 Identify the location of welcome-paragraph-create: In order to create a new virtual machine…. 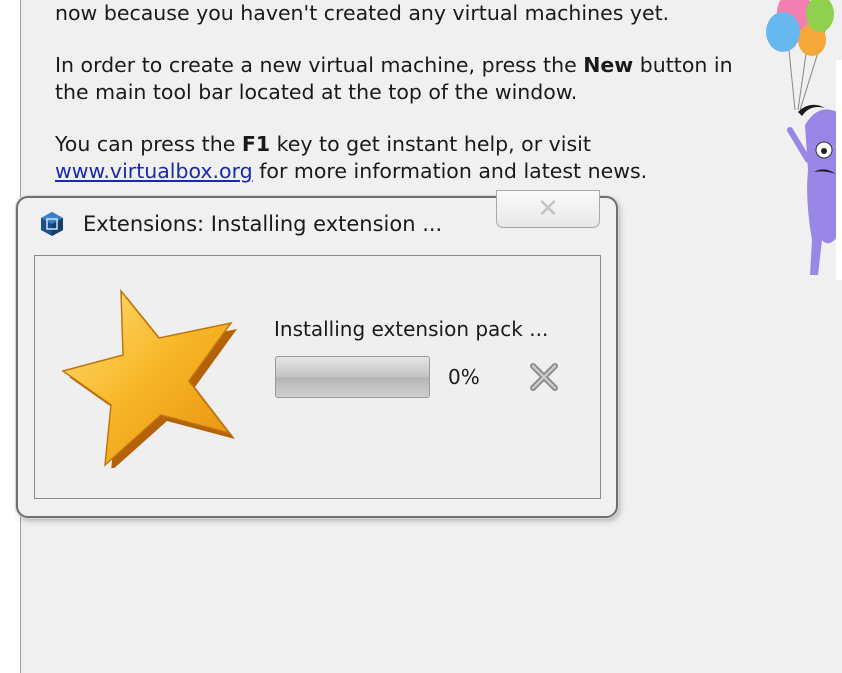
(405, 79).